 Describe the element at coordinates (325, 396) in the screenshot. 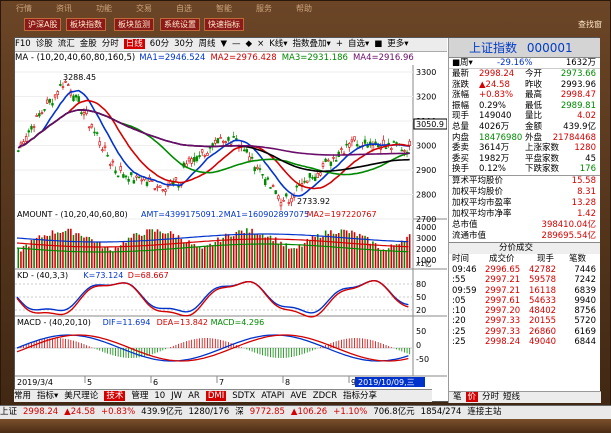

I see `indicator-tab: ZDCR` at that location.